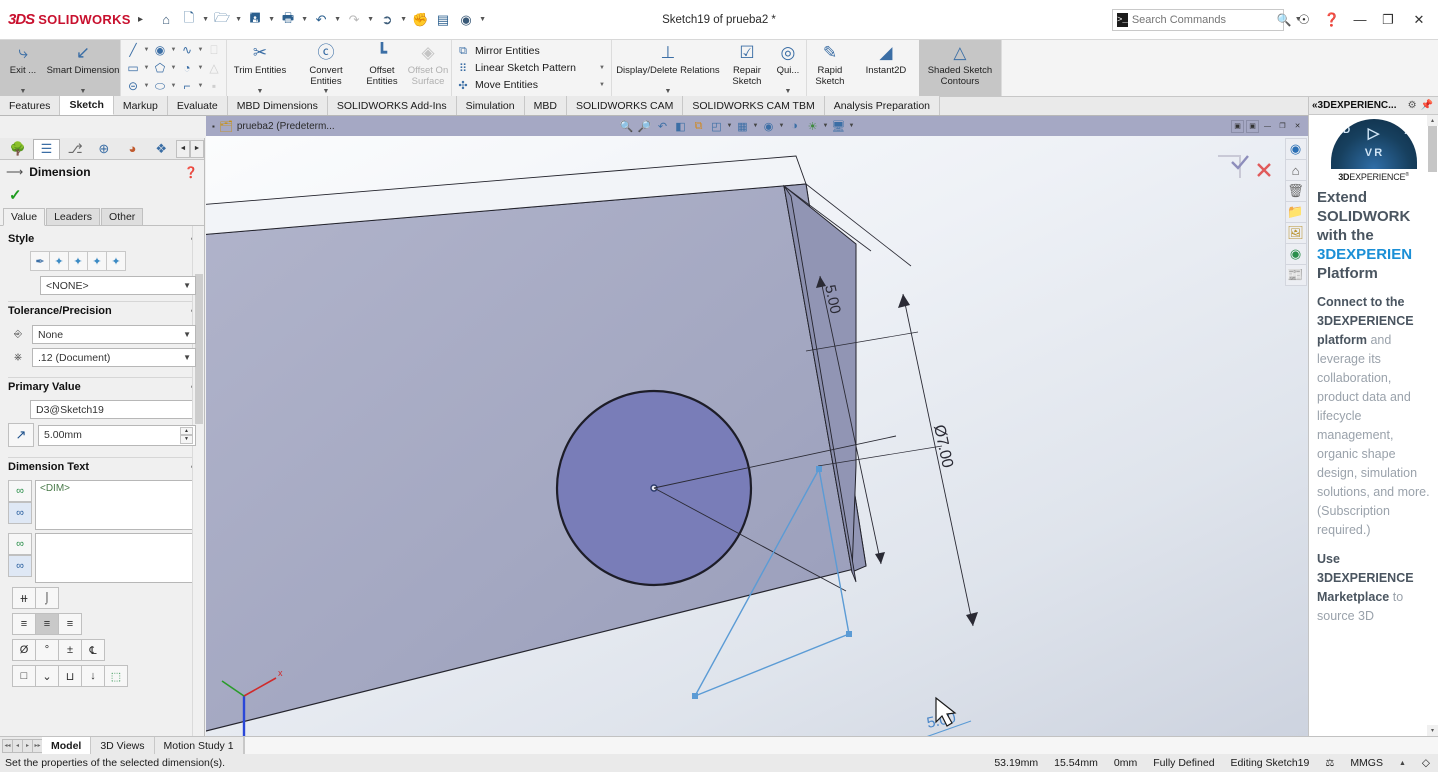 Image resolution: width=1438 pixels, height=772 pixels. What do you see at coordinates (117, 435) in the screenshot?
I see `dimension-value-input: 5.00mm ▲ ▼` at bounding box center [117, 435].